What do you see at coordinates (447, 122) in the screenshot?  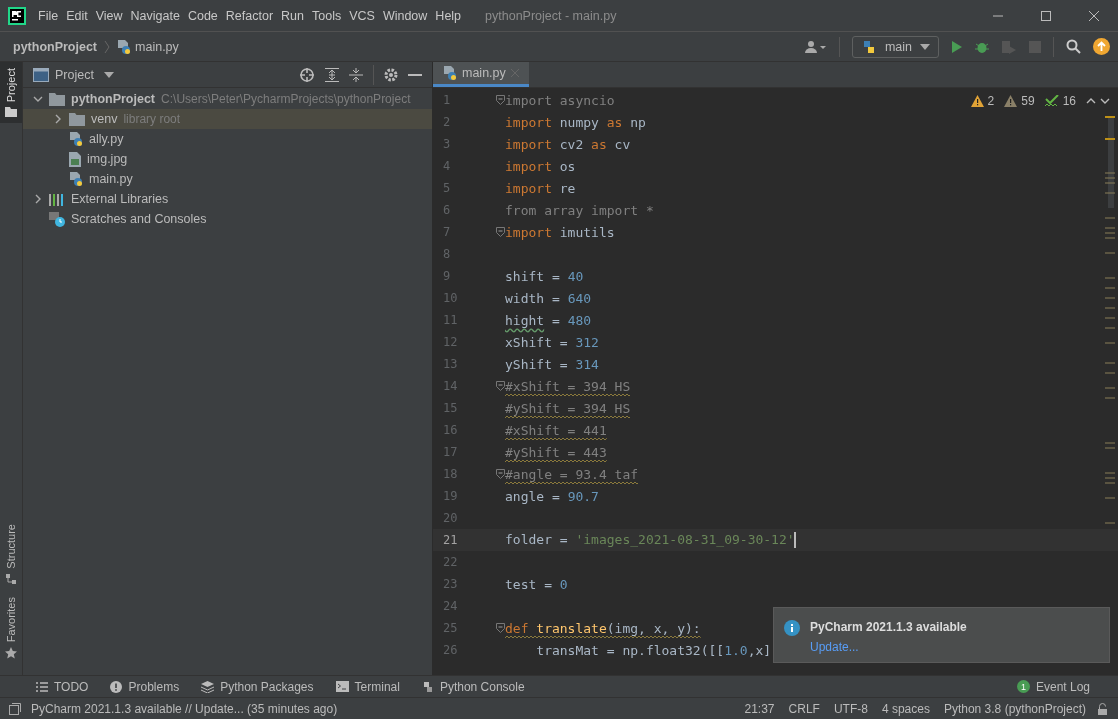 I see `line-number: 2` at bounding box center [447, 122].